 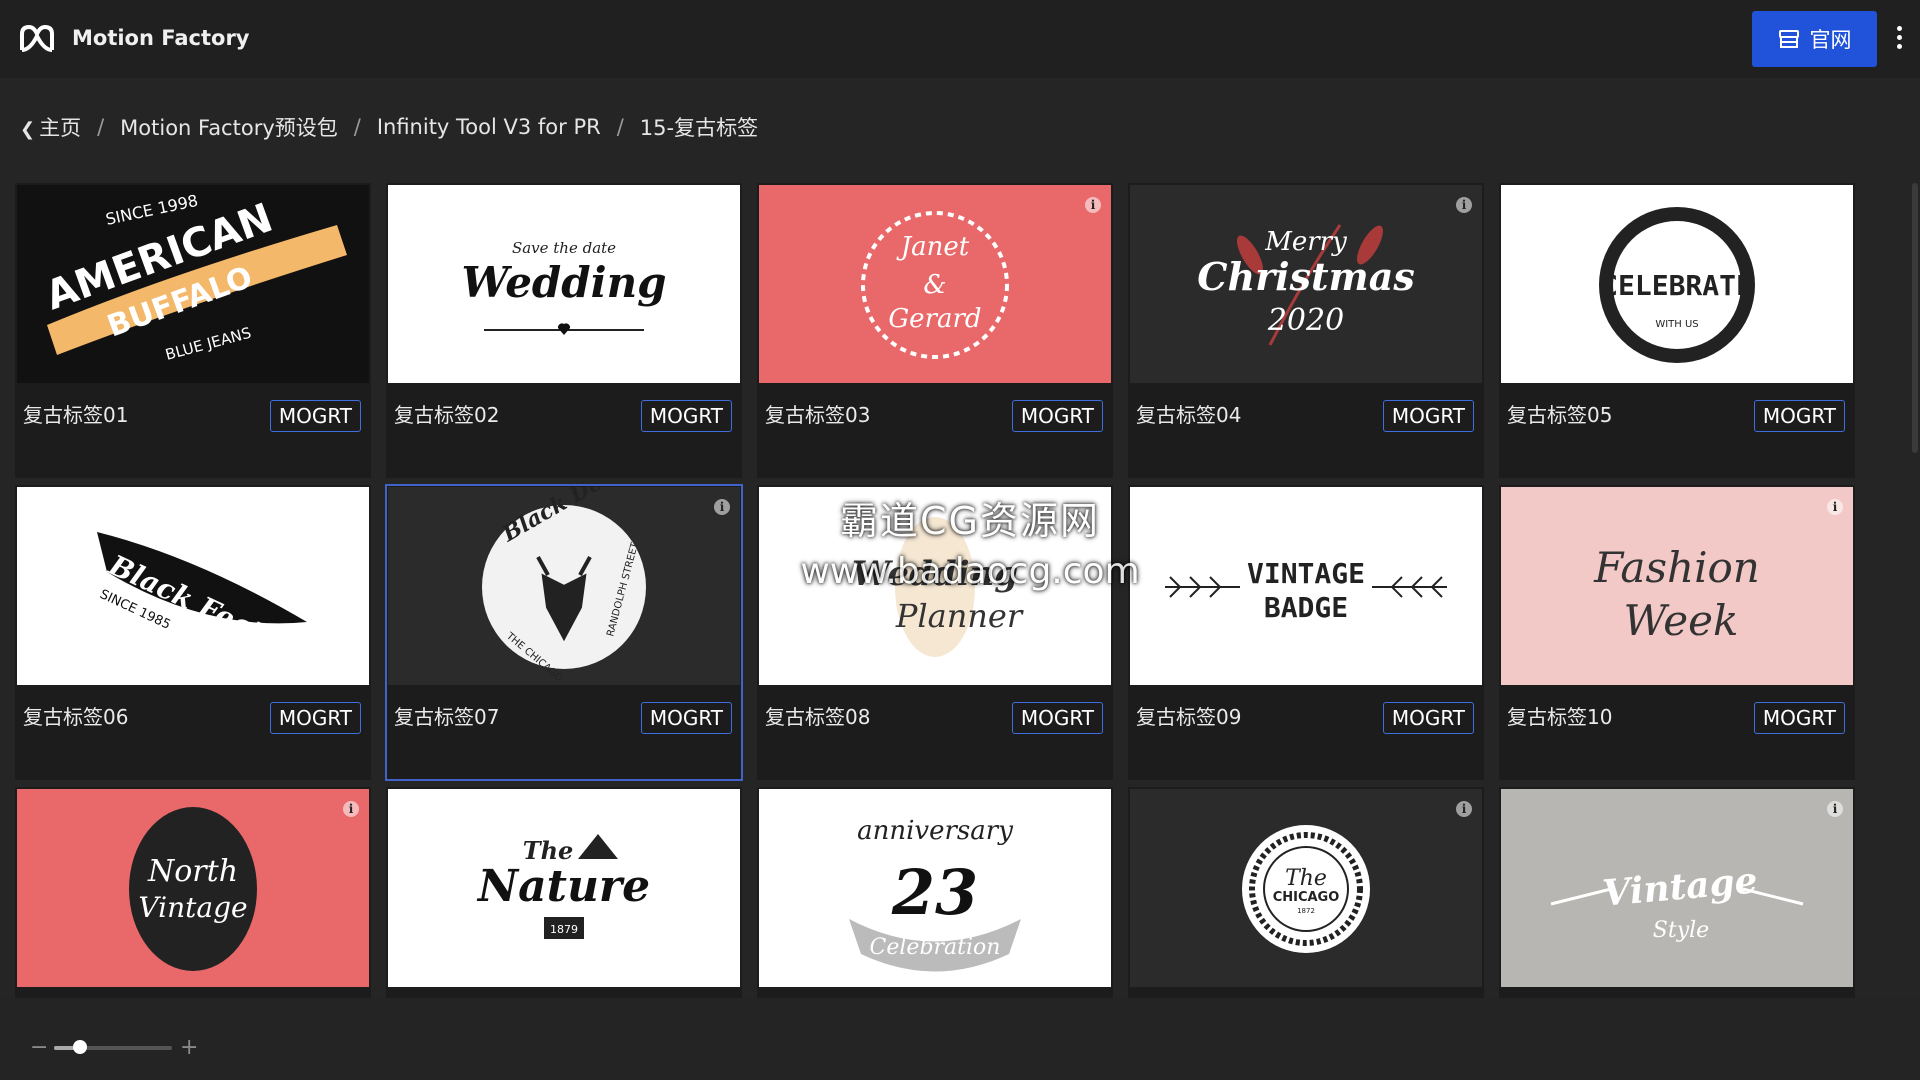 I want to click on thumb-text: Fashion, so click(x=1676, y=567).